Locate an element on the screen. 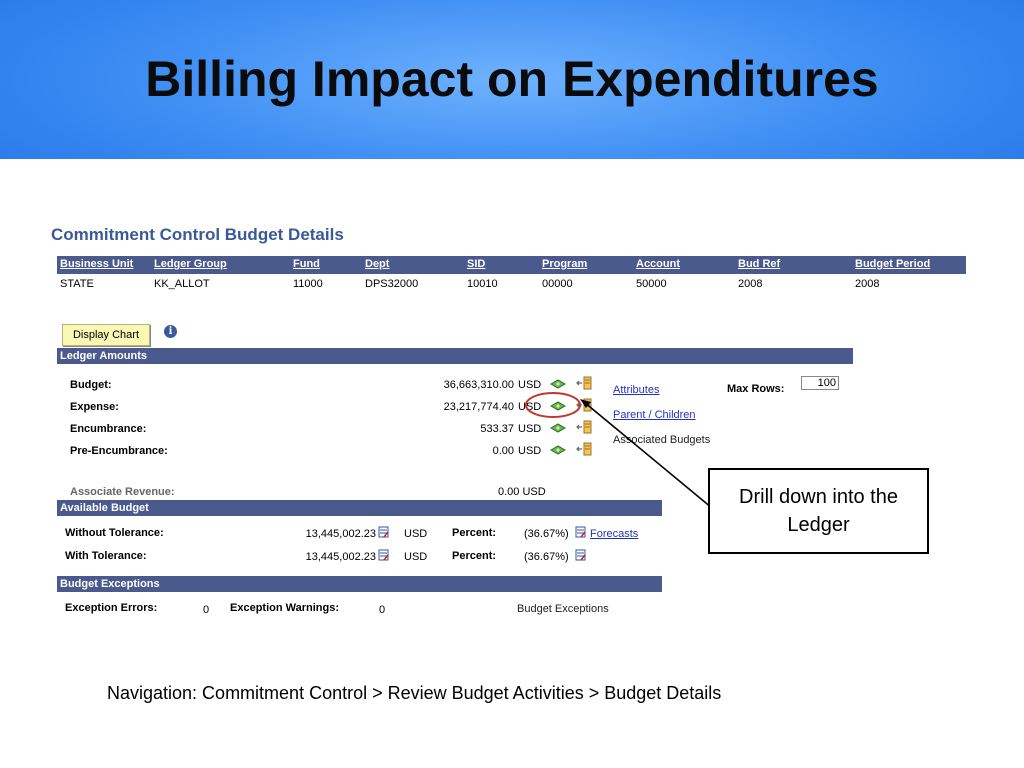 The height and width of the screenshot is (768, 1024). callout-text: Drill down into the Ledger is located at coordinates (818, 511).